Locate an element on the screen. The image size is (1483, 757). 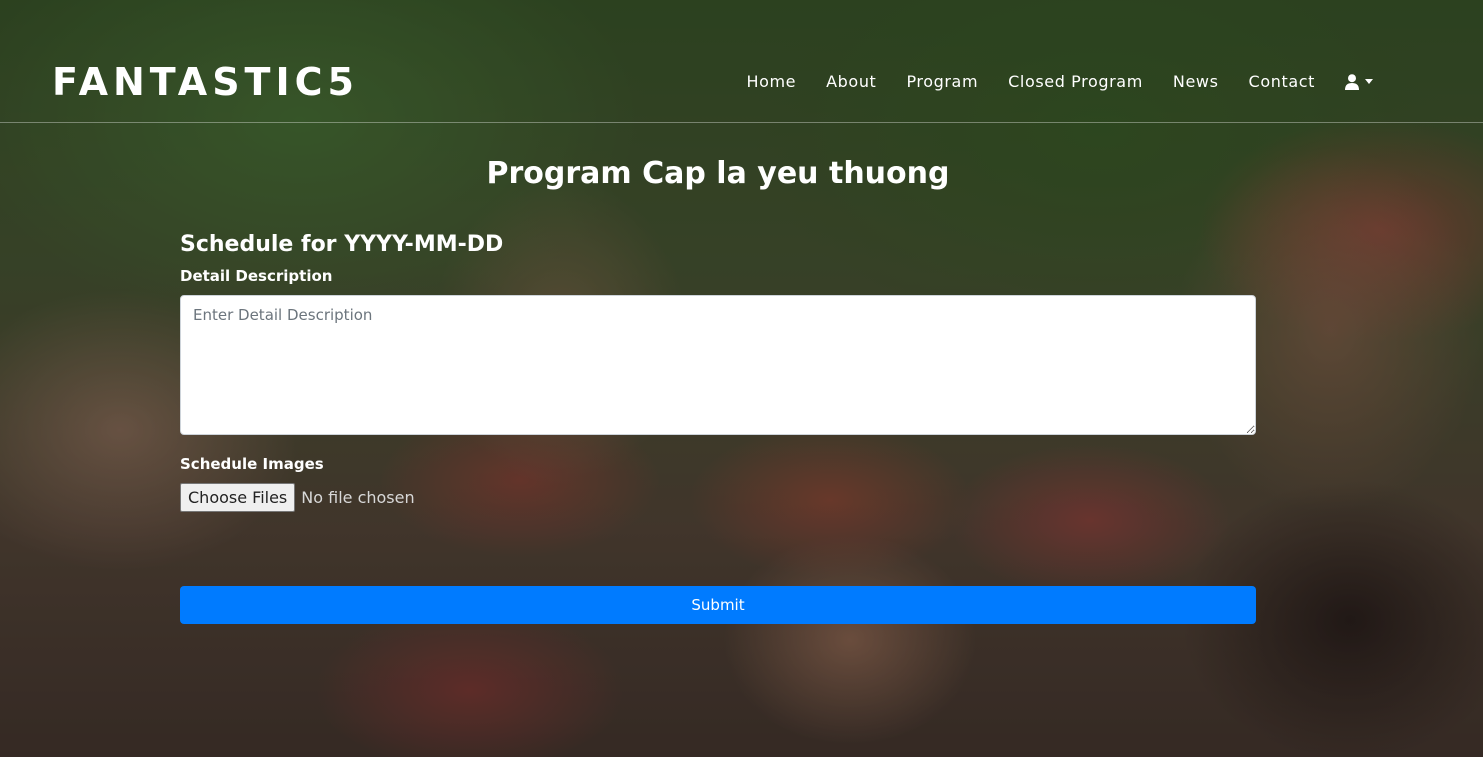
submit-button: Submit is located at coordinates (718, 605).